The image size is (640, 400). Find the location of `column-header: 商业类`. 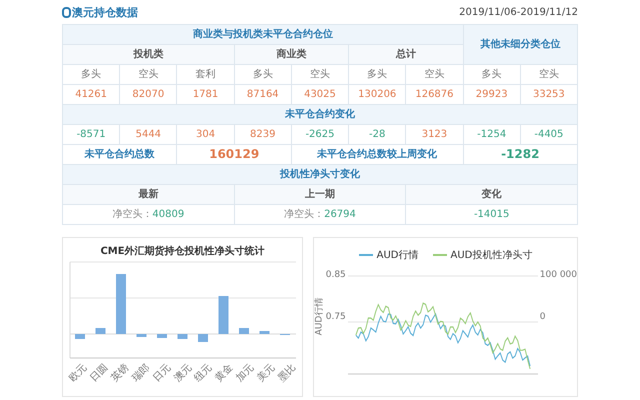

column-header: 商业类 is located at coordinates (292, 55).